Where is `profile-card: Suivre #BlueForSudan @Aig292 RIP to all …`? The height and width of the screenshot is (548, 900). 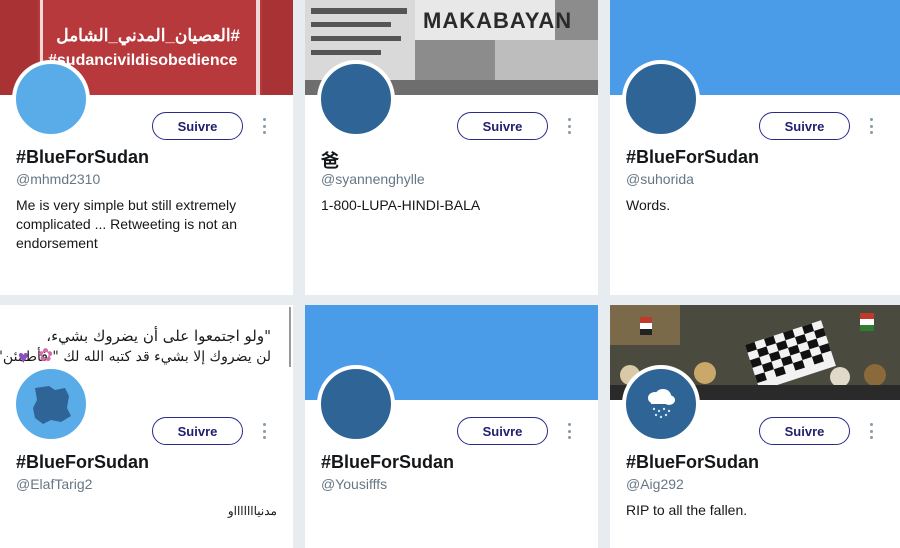 profile-card: Suivre #BlueForSudan @Aig292 RIP to all … is located at coordinates (755, 426).